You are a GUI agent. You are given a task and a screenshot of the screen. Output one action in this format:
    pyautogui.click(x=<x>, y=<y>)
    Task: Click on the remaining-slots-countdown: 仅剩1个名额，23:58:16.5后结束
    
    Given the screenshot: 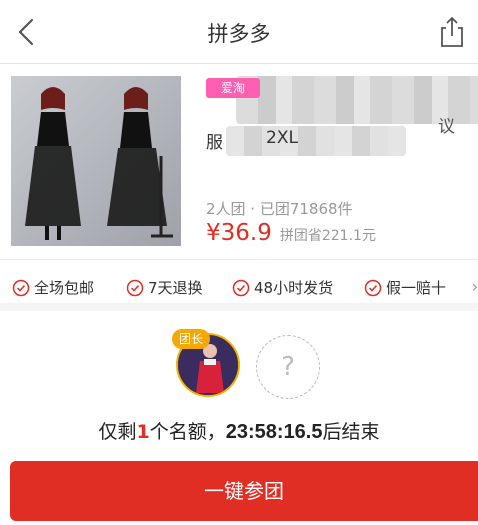 What is the action you would take?
    pyautogui.click(x=239, y=430)
    